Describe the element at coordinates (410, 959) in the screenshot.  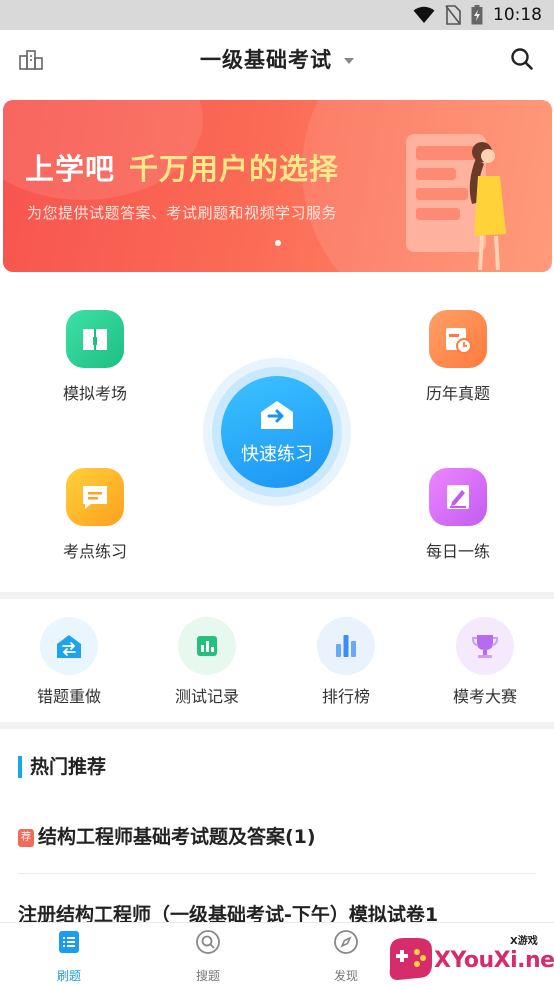
I see `gamepad-logo-icon` at that location.